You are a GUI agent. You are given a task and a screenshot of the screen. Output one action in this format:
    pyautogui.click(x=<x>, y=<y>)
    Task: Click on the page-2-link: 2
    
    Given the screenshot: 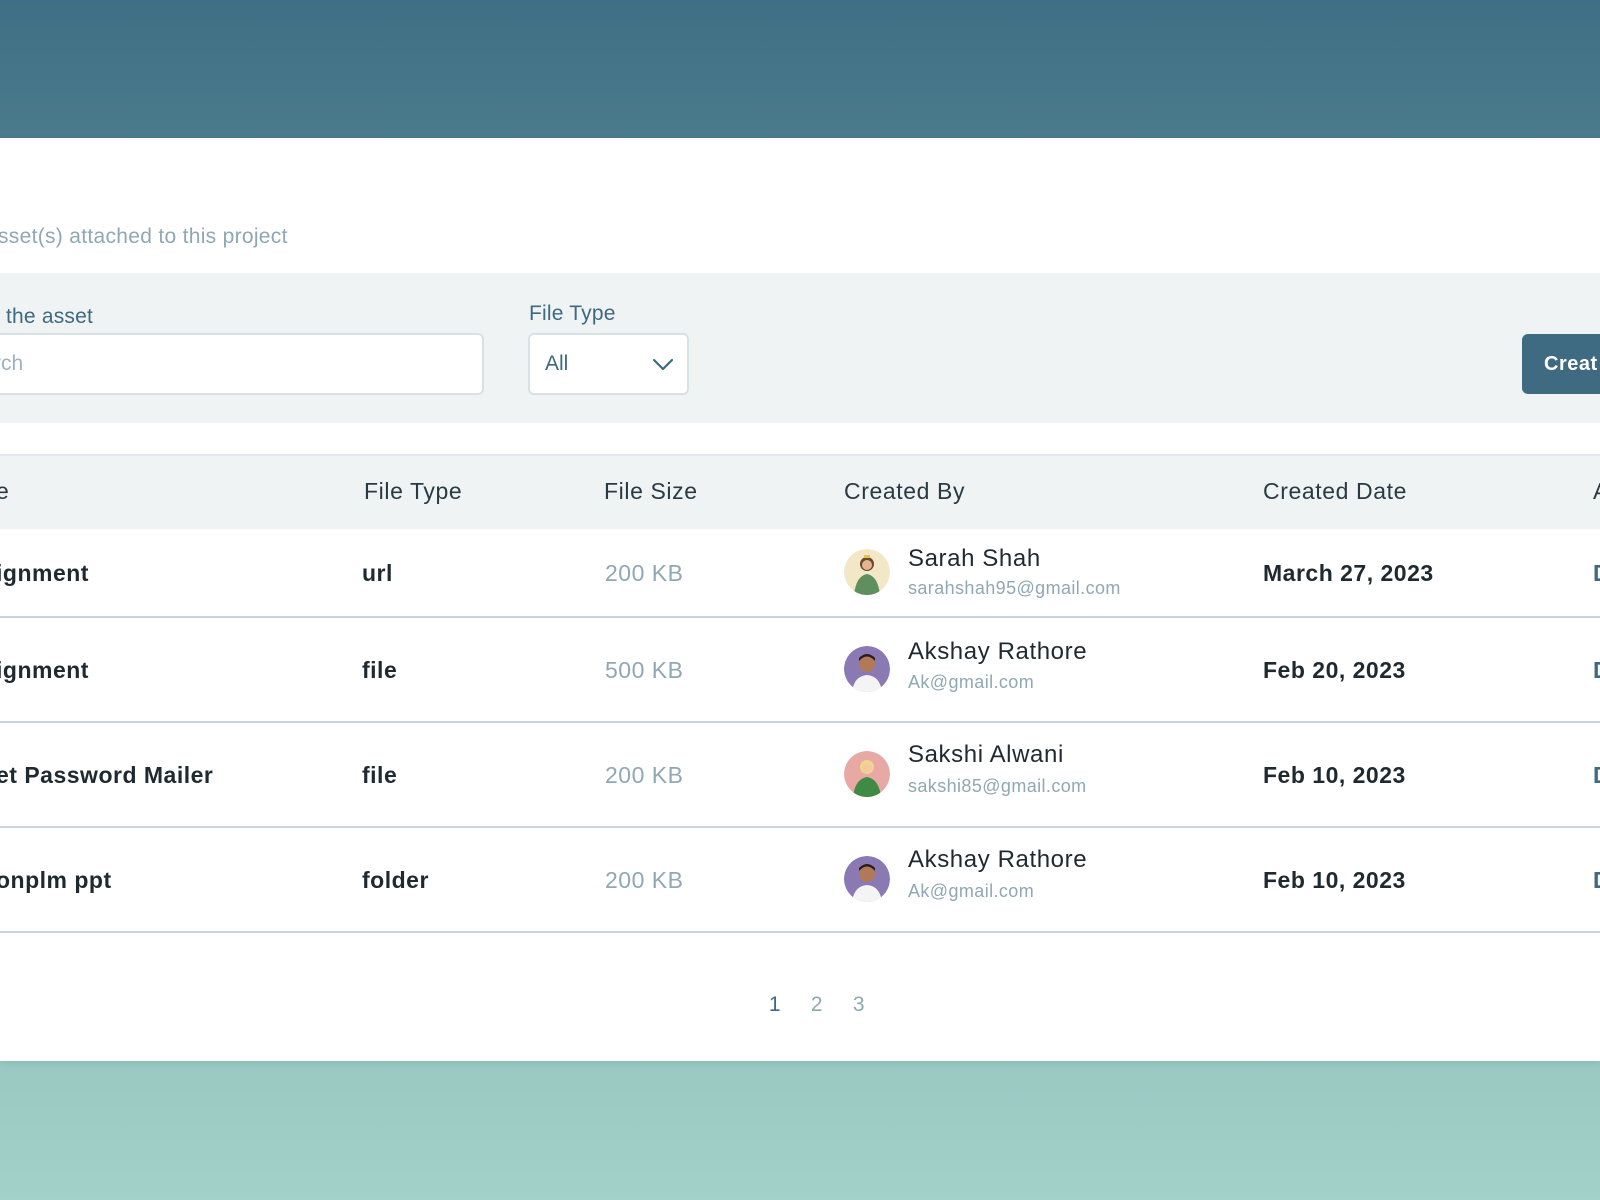 What is the action you would take?
    pyautogui.click(x=817, y=1005)
    